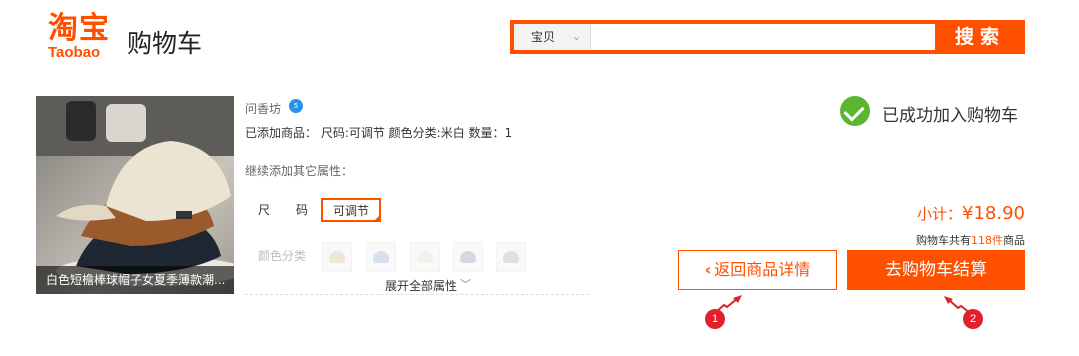  What do you see at coordinates (715, 319) in the screenshot?
I see `annotation-marker-1: 1` at bounding box center [715, 319].